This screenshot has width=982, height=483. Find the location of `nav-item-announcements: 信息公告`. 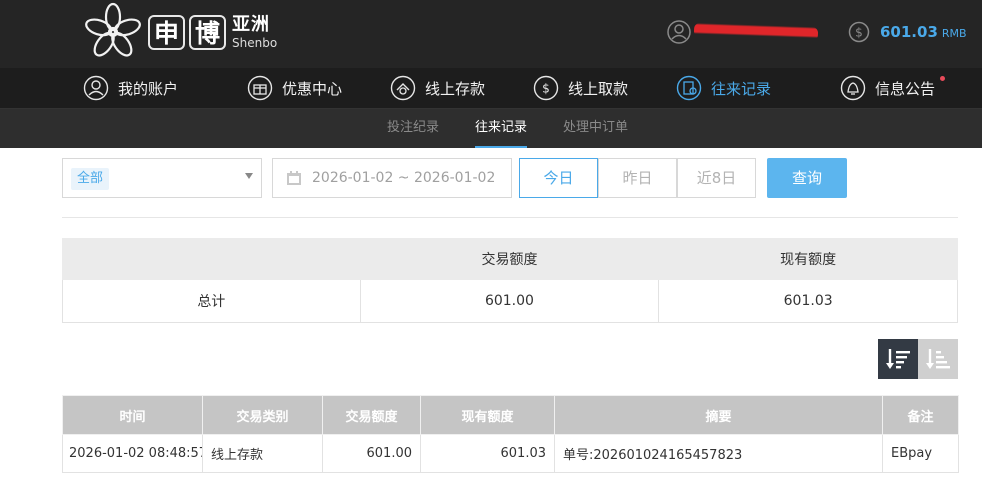

nav-item-announcements: 信息公告 is located at coordinates (893, 88).